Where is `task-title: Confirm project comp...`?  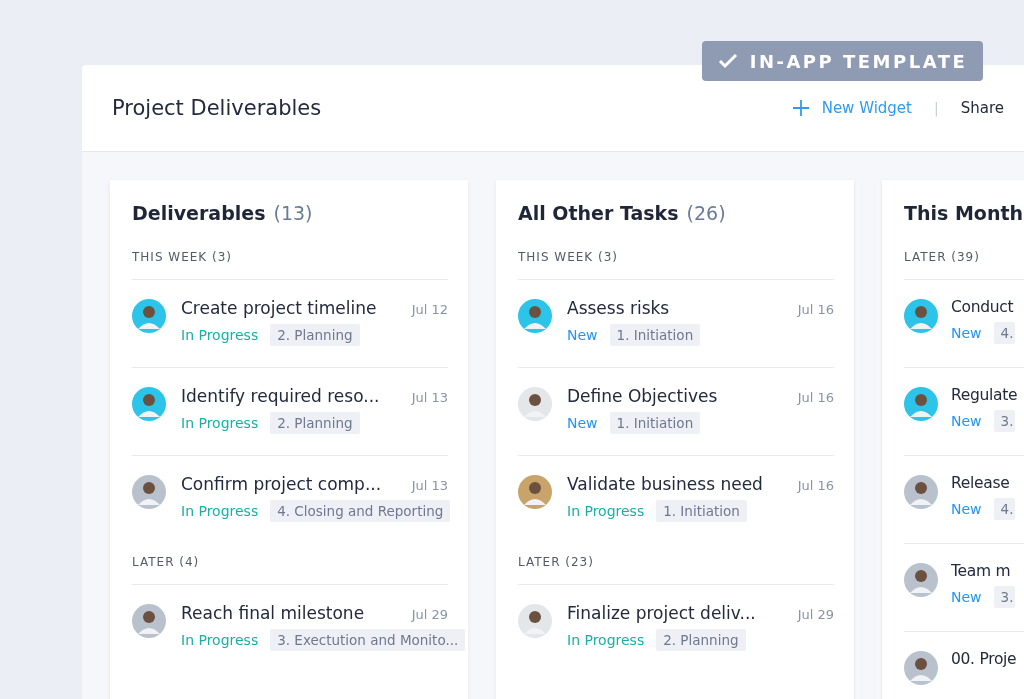 task-title: Confirm project comp... is located at coordinates (281, 484).